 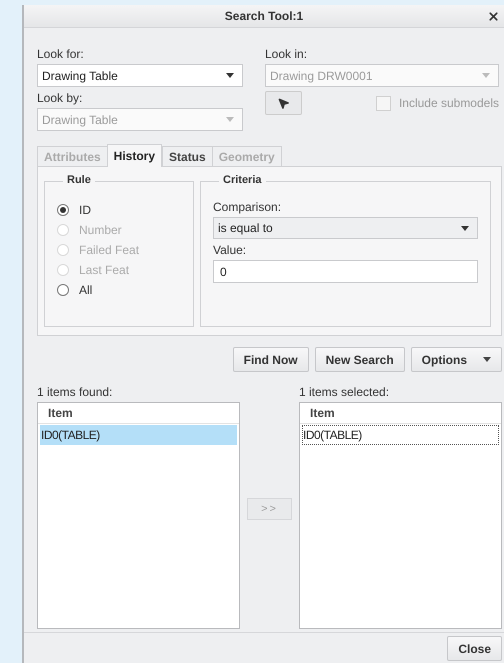 I want to click on group-title: Rule, so click(x=79, y=180).